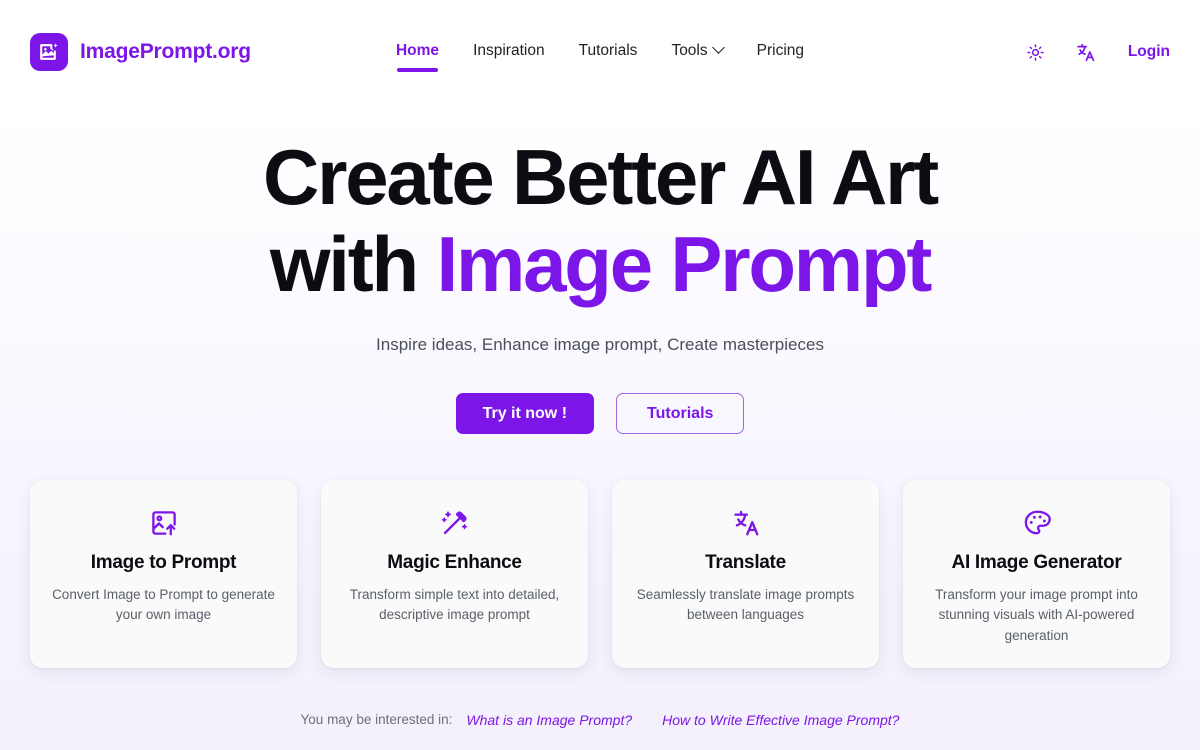  Describe the element at coordinates (165, 51) in the screenshot. I see `brand-name: ImagePrompt.org` at that location.